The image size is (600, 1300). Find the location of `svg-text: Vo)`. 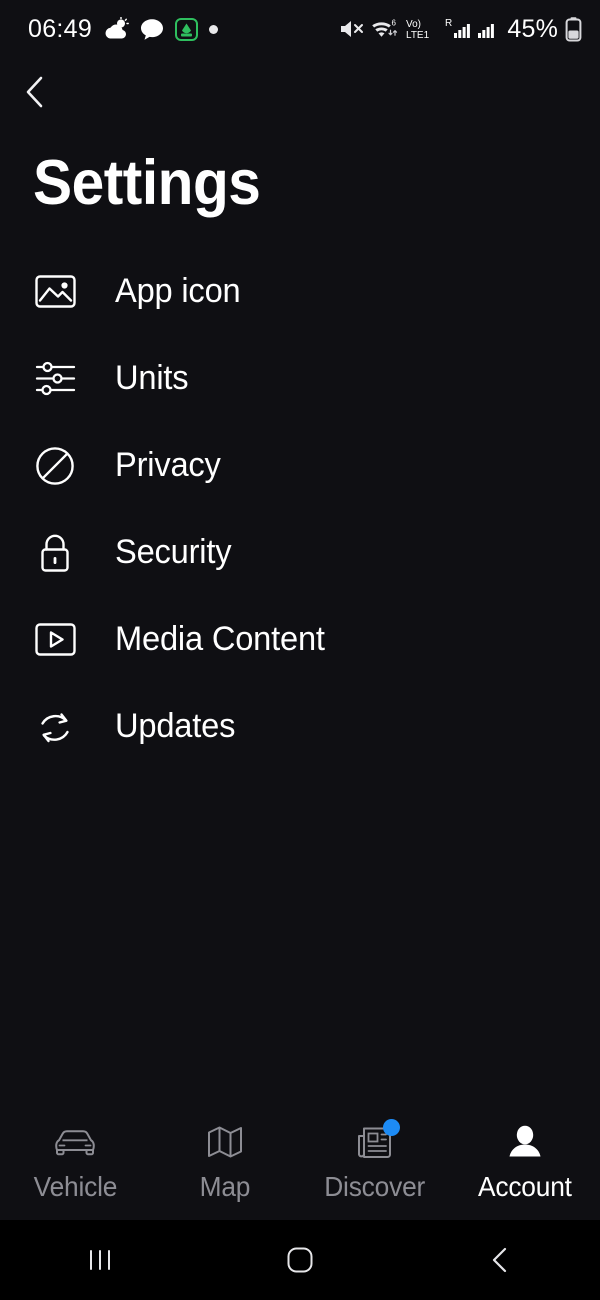

svg-text: Vo) is located at coordinates (413, 24).